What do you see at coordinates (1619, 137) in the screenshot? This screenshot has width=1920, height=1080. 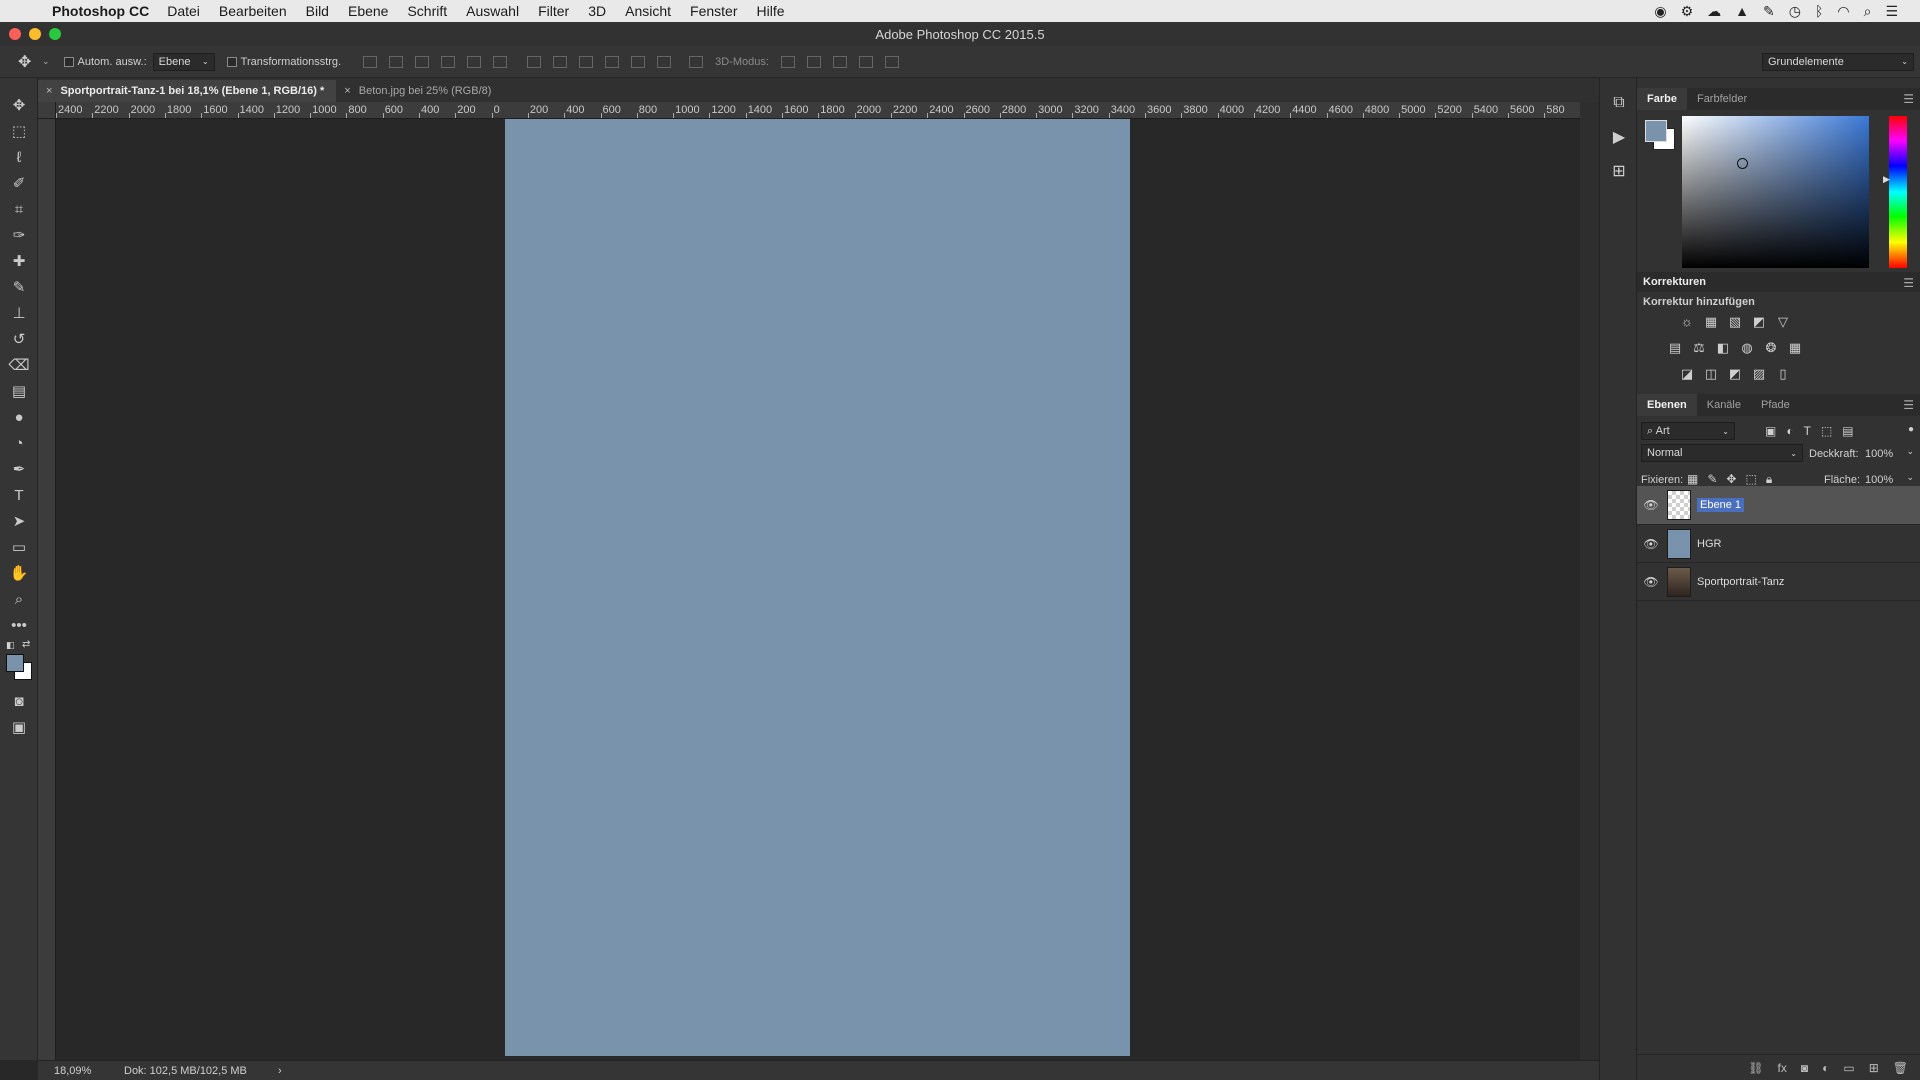 I see `actions-panel-icon: ▶` at bounding box center [1619, 137].